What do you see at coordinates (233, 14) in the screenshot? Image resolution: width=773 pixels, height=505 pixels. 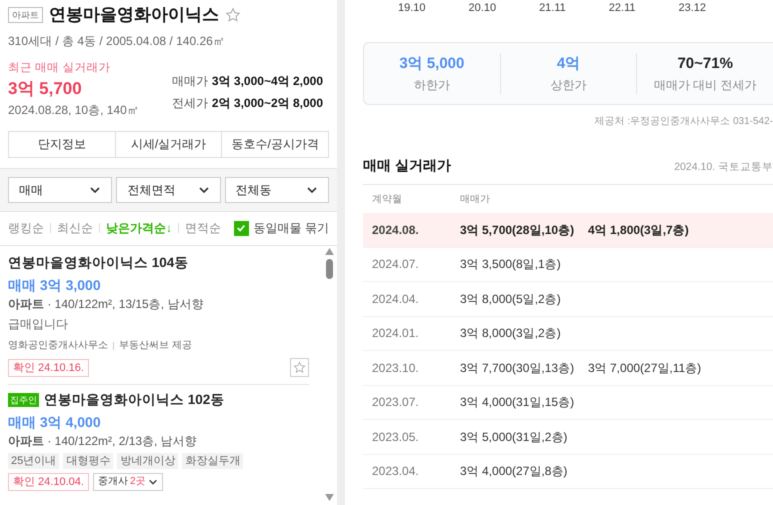 I see `star-icon` at bounding box center [233, 14].